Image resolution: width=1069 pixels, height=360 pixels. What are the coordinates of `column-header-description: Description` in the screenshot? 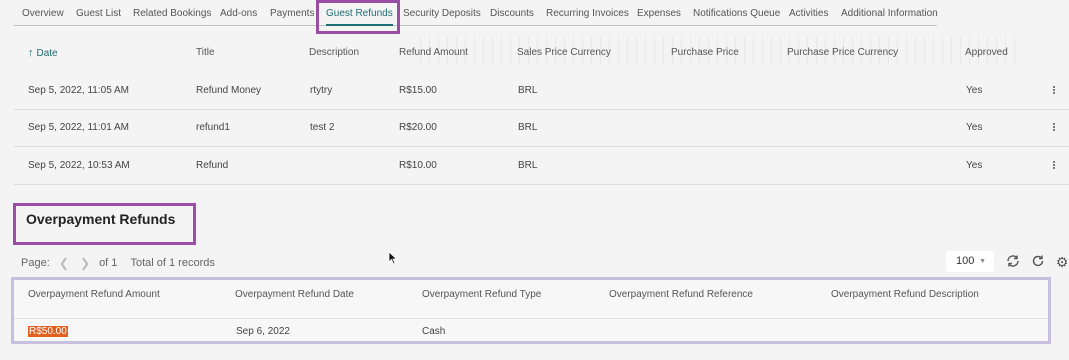 It's located at (334, 52).